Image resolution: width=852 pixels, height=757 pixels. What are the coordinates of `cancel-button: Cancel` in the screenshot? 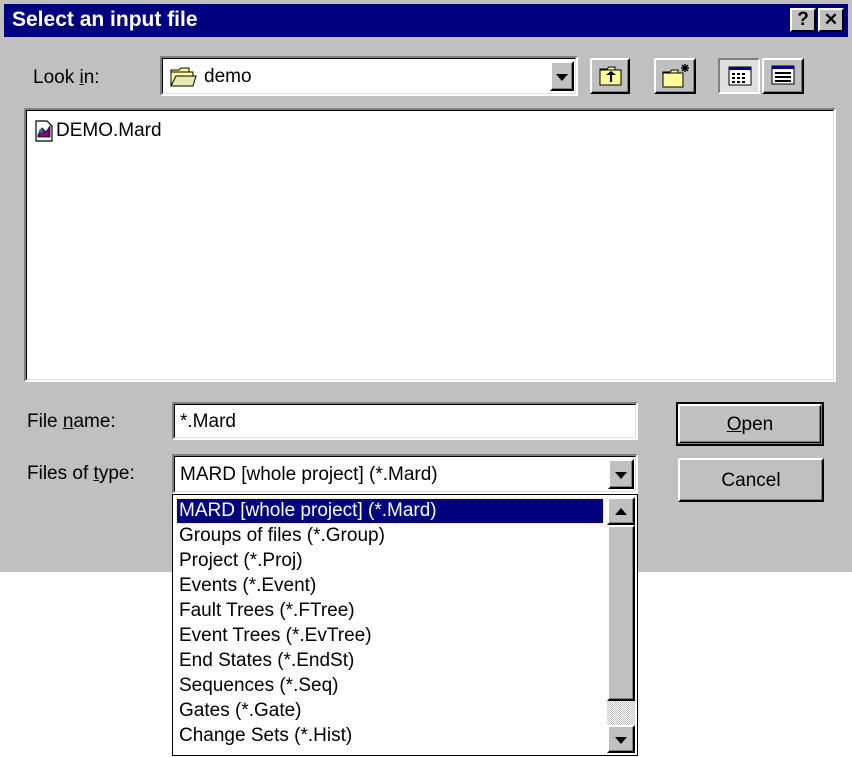 It's located at (751, 480).